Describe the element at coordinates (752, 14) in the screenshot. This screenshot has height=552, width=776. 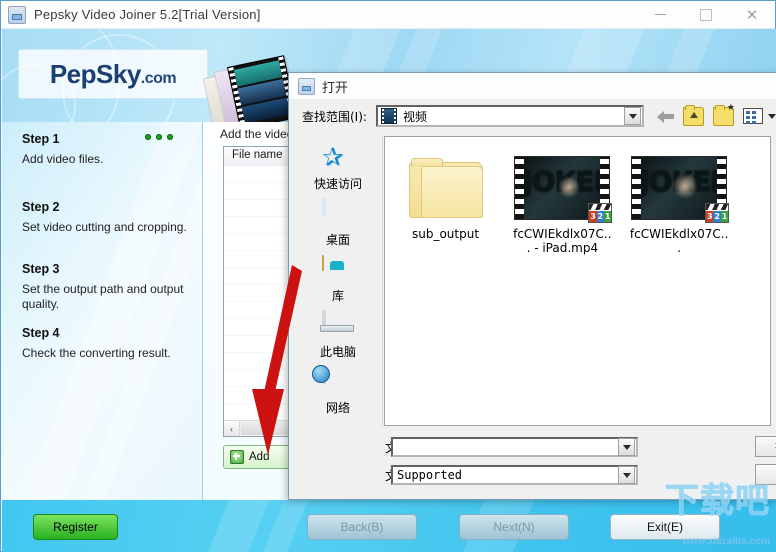
I see `close-icon: ✕` at that location.